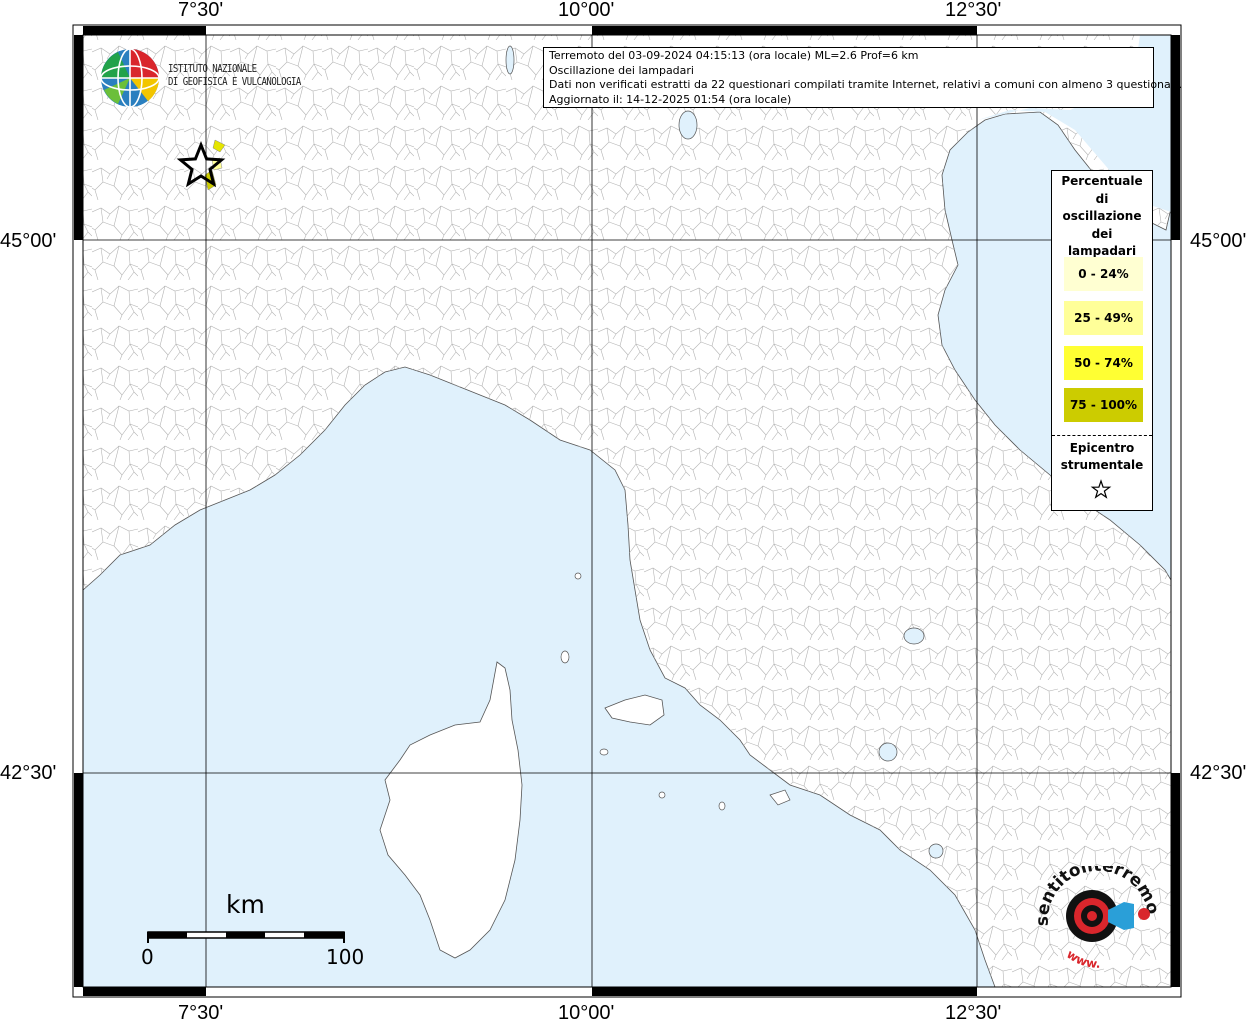  I want to click on legend-class-label: 25 - 49%, so click(1103, 318).